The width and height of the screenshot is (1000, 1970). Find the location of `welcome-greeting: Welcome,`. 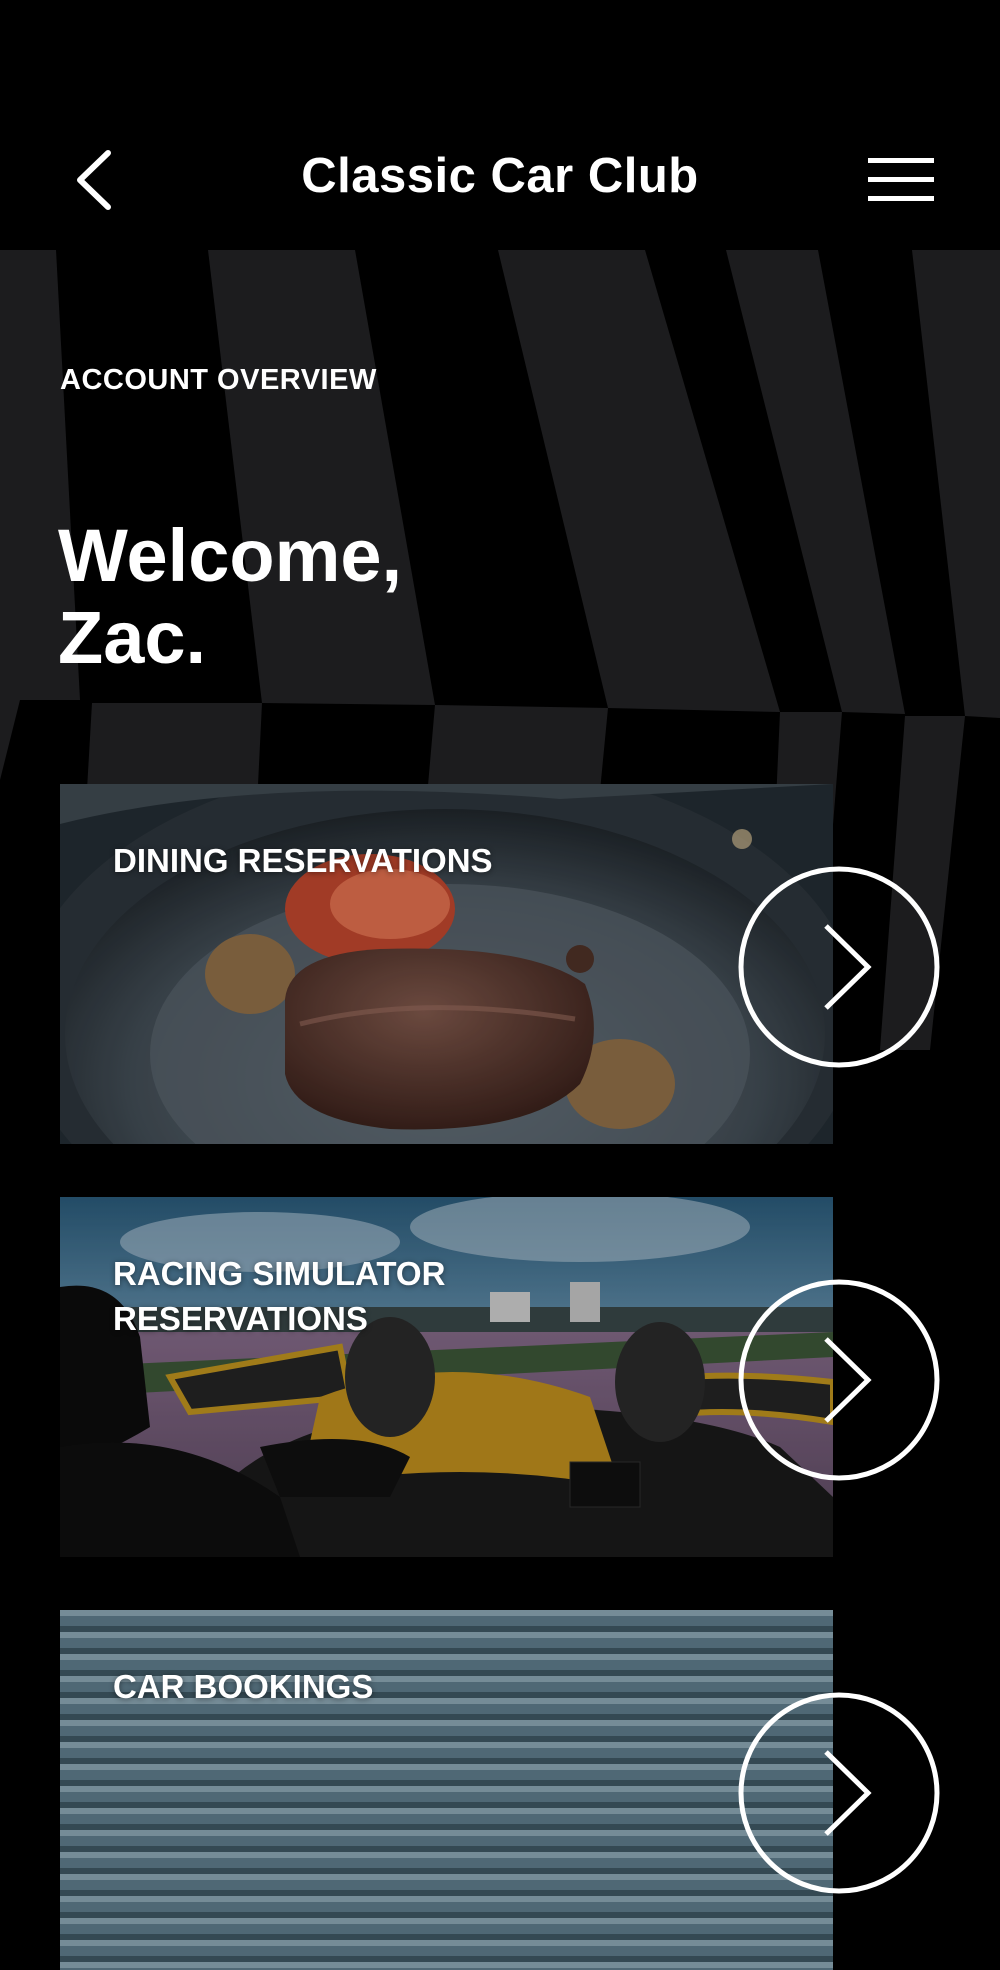

welcome-greeting: Welcome, is located at coordinates (230, 555).